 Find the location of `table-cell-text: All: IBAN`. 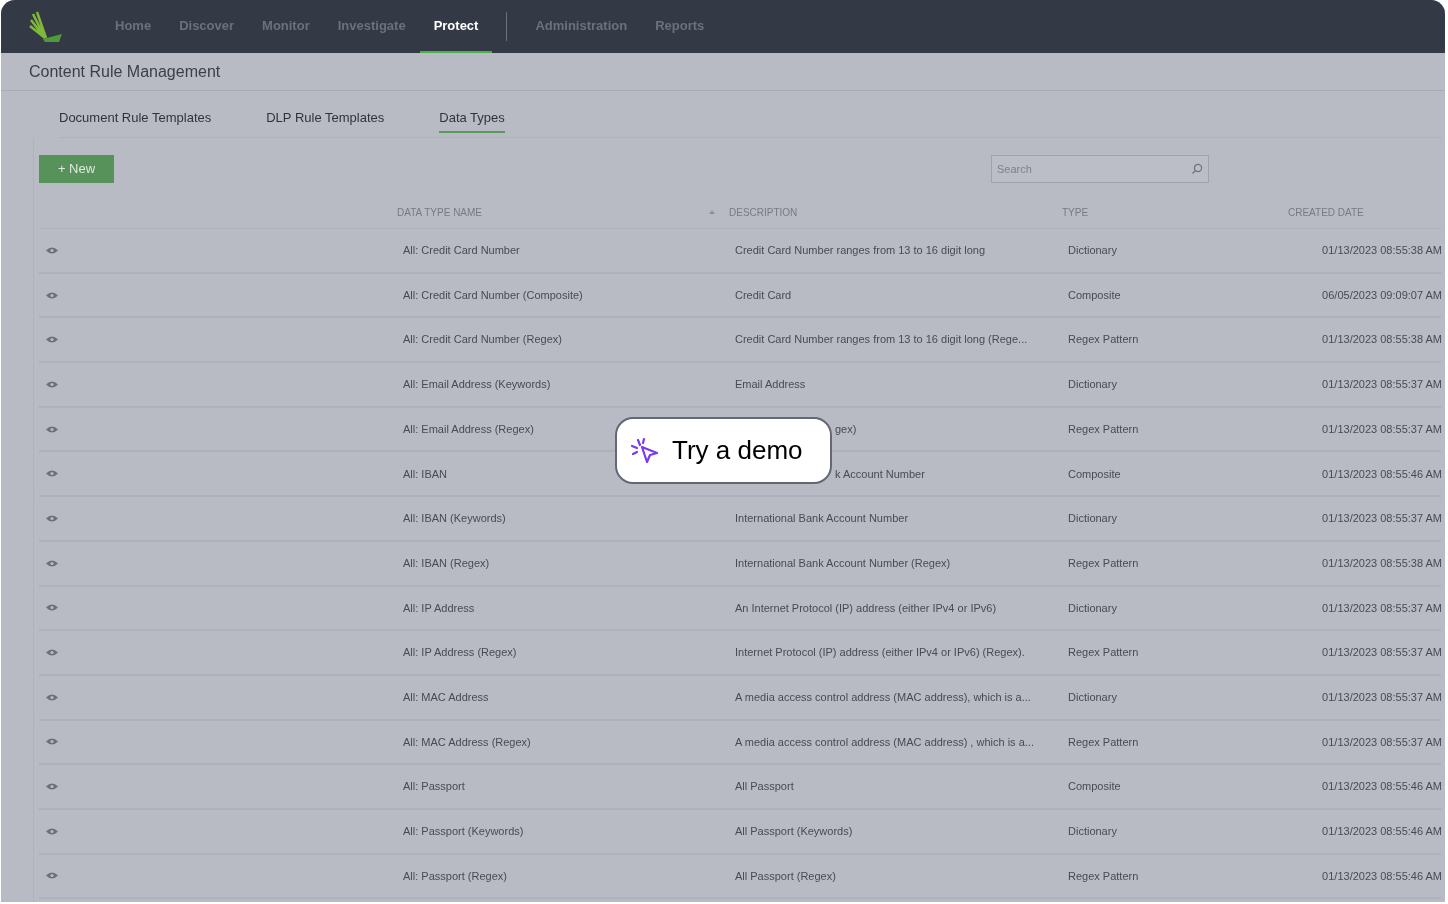

table-cell-text: All: IBAN is located at coordinates (425, 474).